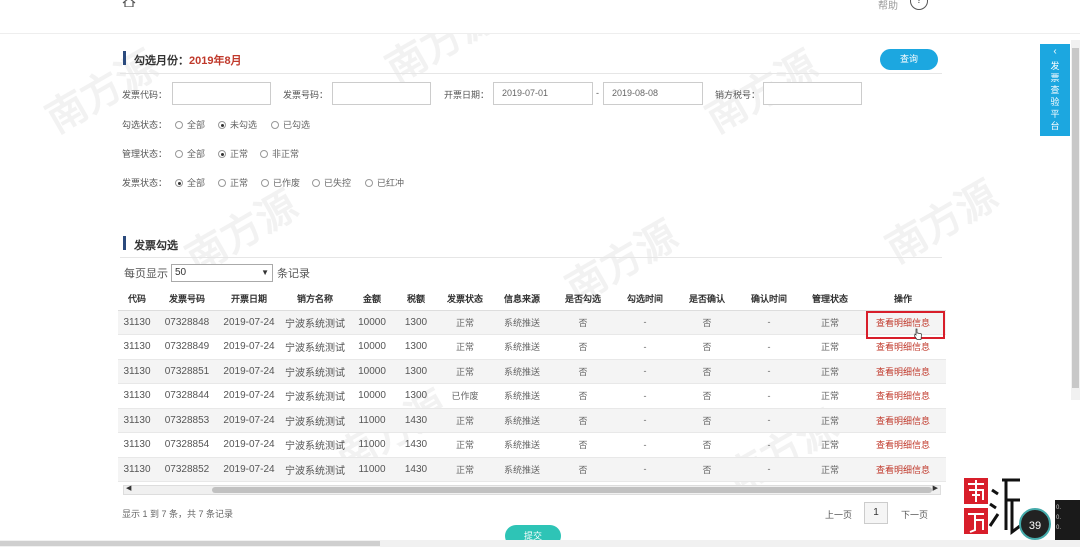  I want to click on per-page-select: 50 ▼, so click(222, 273).